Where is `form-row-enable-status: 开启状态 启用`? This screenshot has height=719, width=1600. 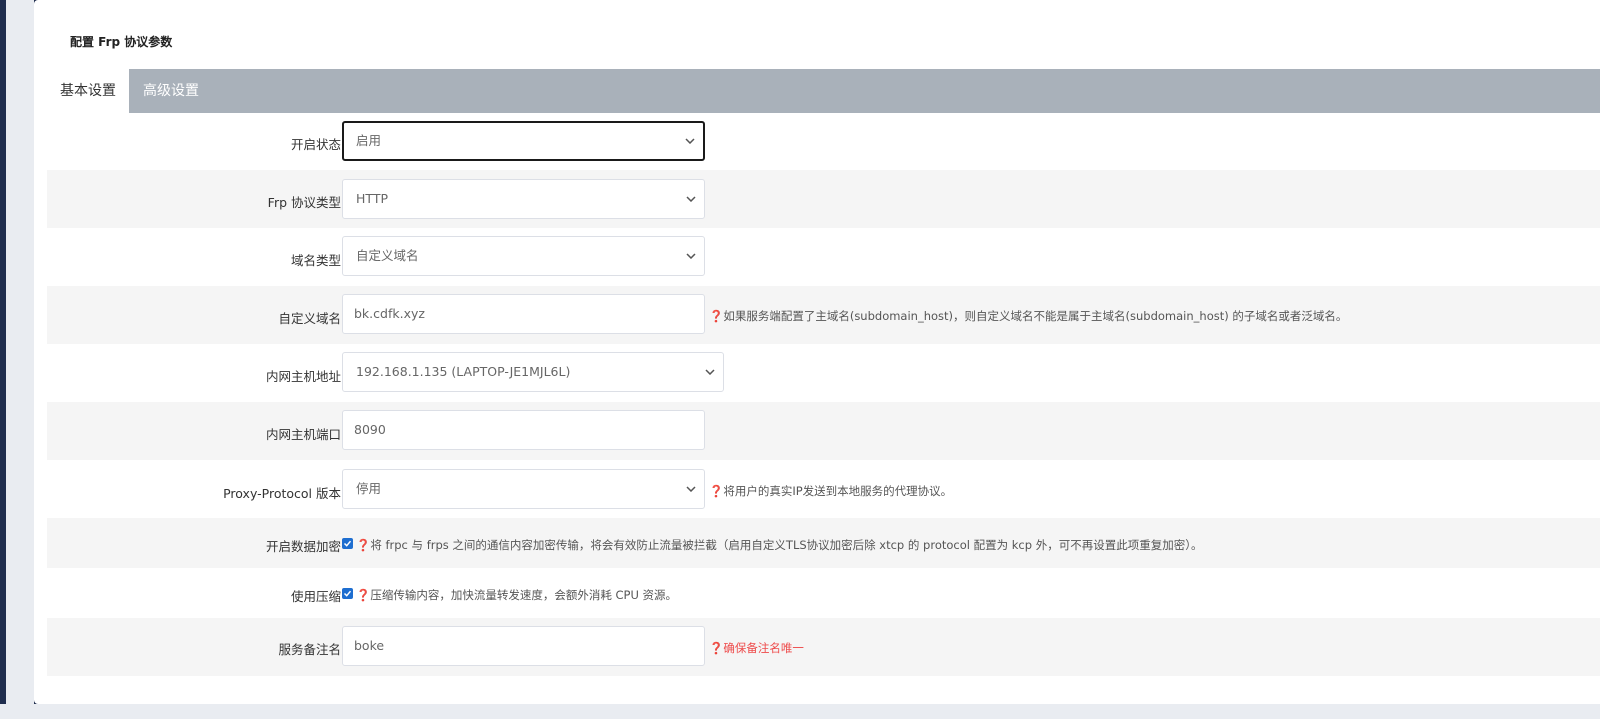
form-row-enable-status: 开启状态 启用 is located at coordinates (823, 141).